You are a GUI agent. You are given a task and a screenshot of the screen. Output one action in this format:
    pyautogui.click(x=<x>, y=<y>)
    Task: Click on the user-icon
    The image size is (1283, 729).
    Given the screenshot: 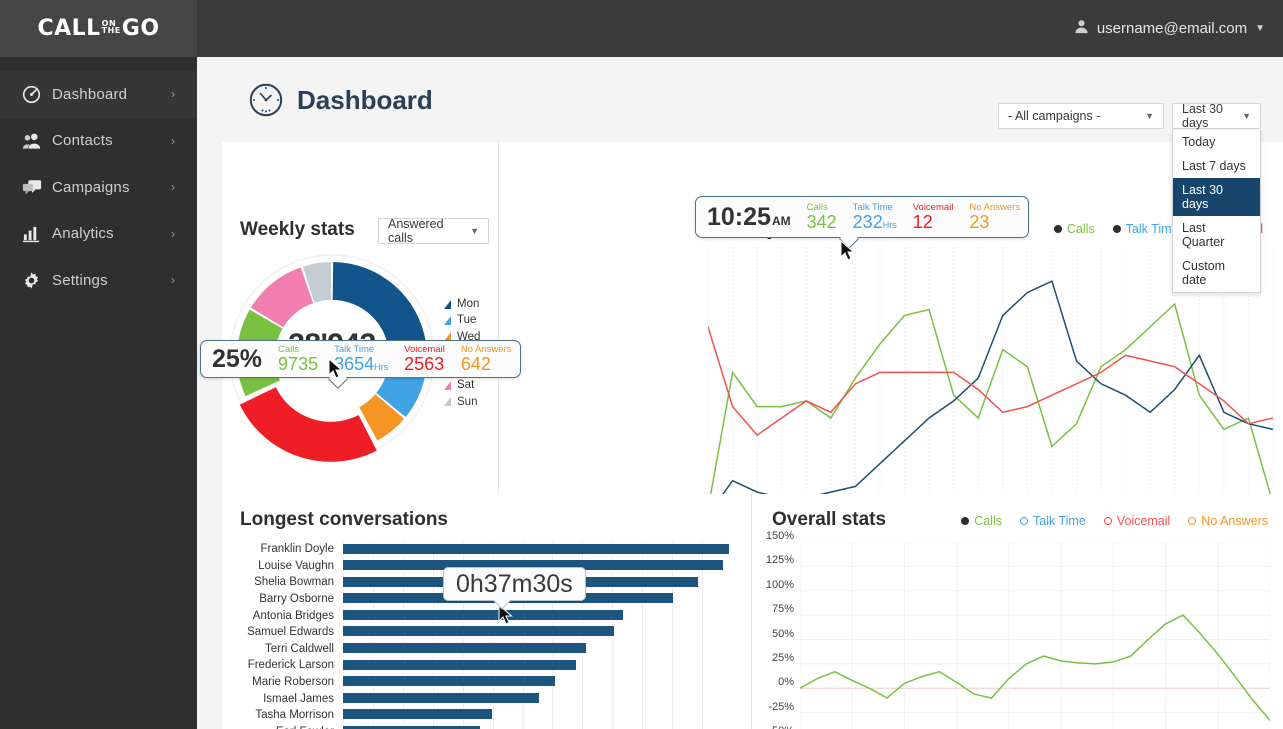 What is the action you would take?
    pyautogui.click(x=1081, y=28)
    